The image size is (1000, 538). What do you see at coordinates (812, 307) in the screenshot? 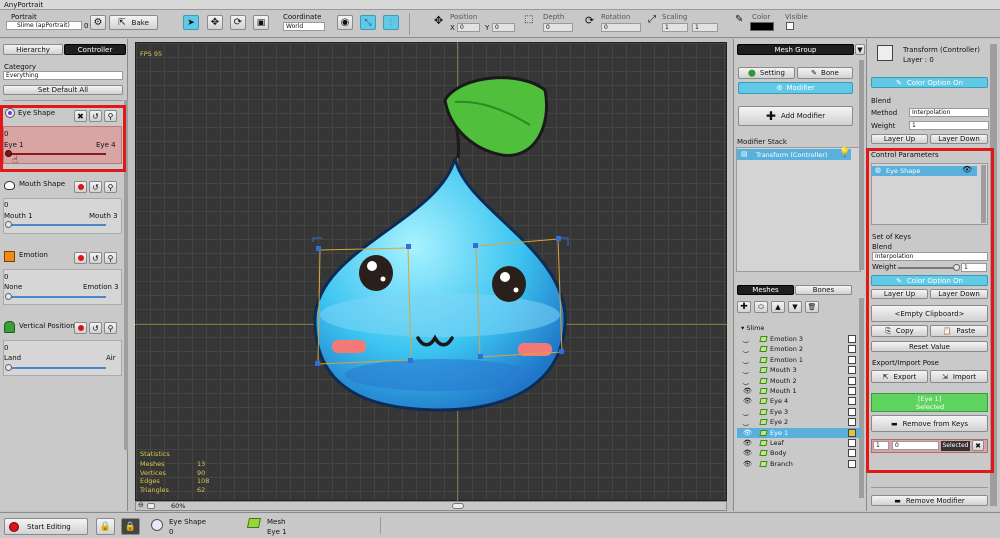
I see `delete-mesh-button: 🗑` at bounding box center [812, 307].